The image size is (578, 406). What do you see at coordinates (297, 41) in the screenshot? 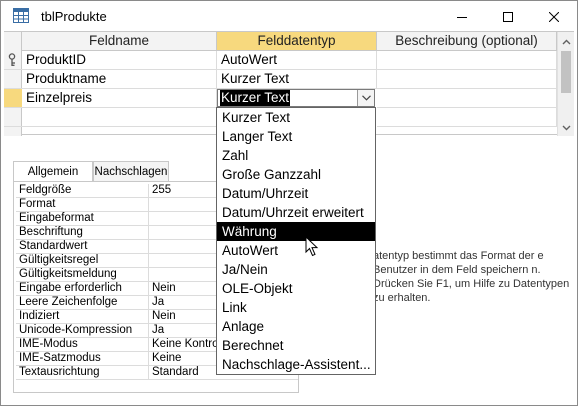
I see `column-header-data-type: Felddatentyp` at bounding box center [297, 41].